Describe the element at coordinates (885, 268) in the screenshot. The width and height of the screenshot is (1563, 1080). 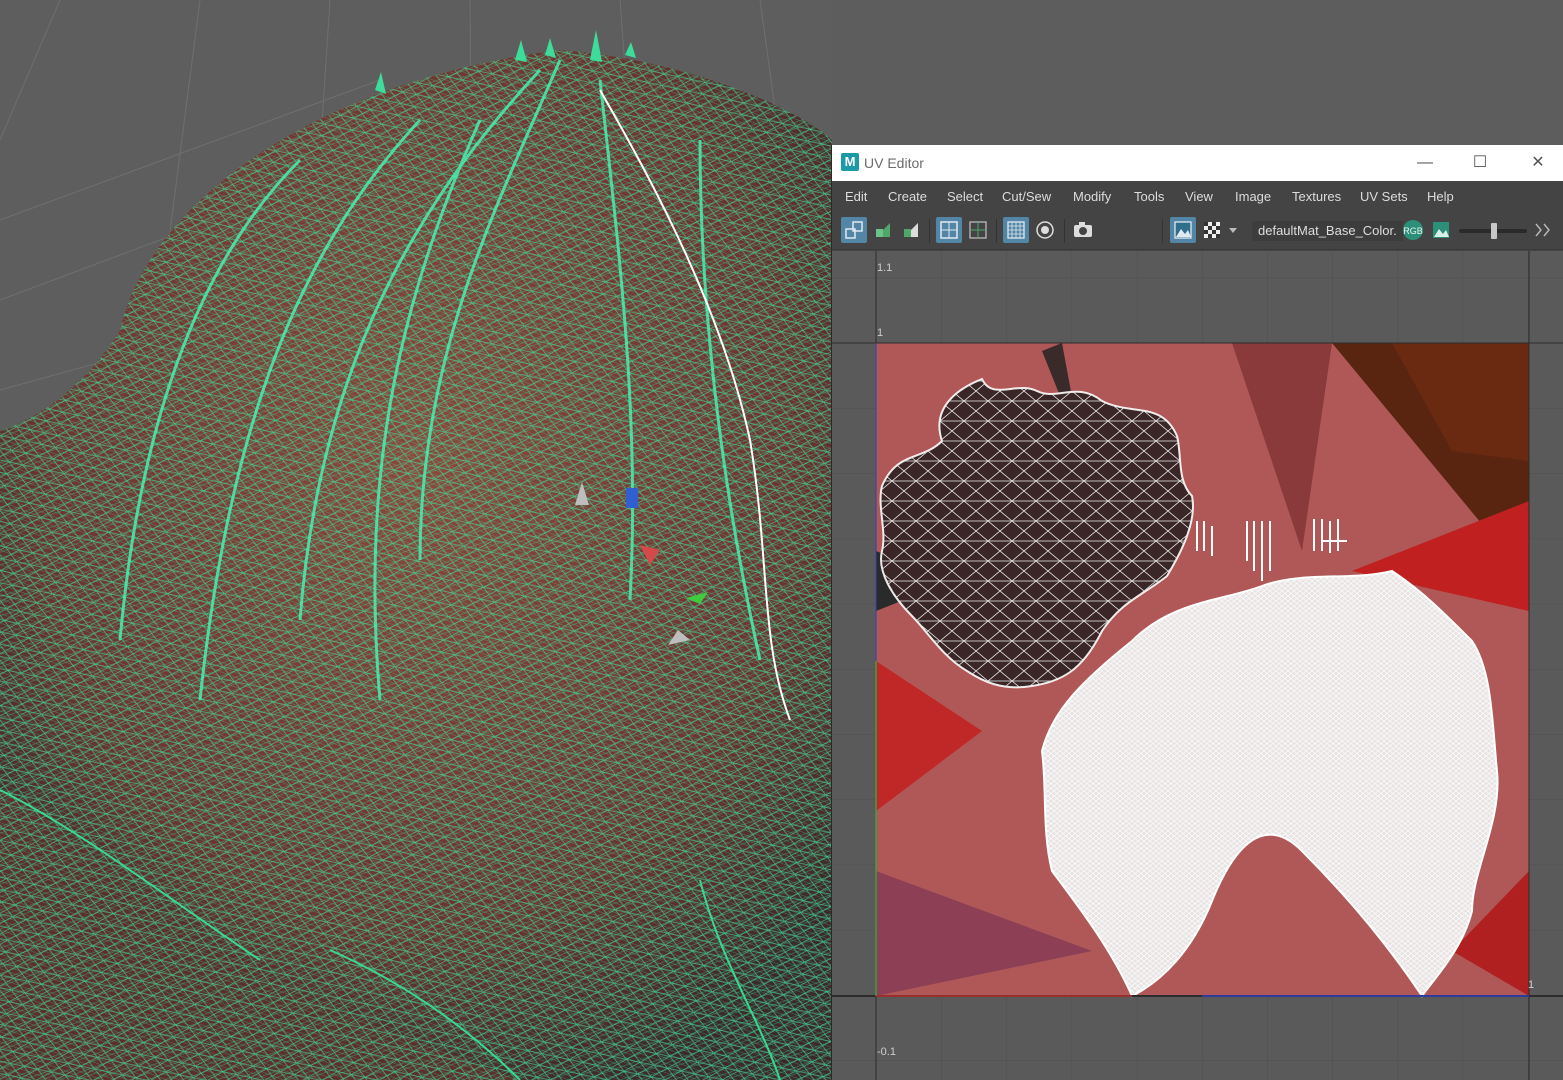
I see `uv-axis-label-1-1: 1.1` at that location.